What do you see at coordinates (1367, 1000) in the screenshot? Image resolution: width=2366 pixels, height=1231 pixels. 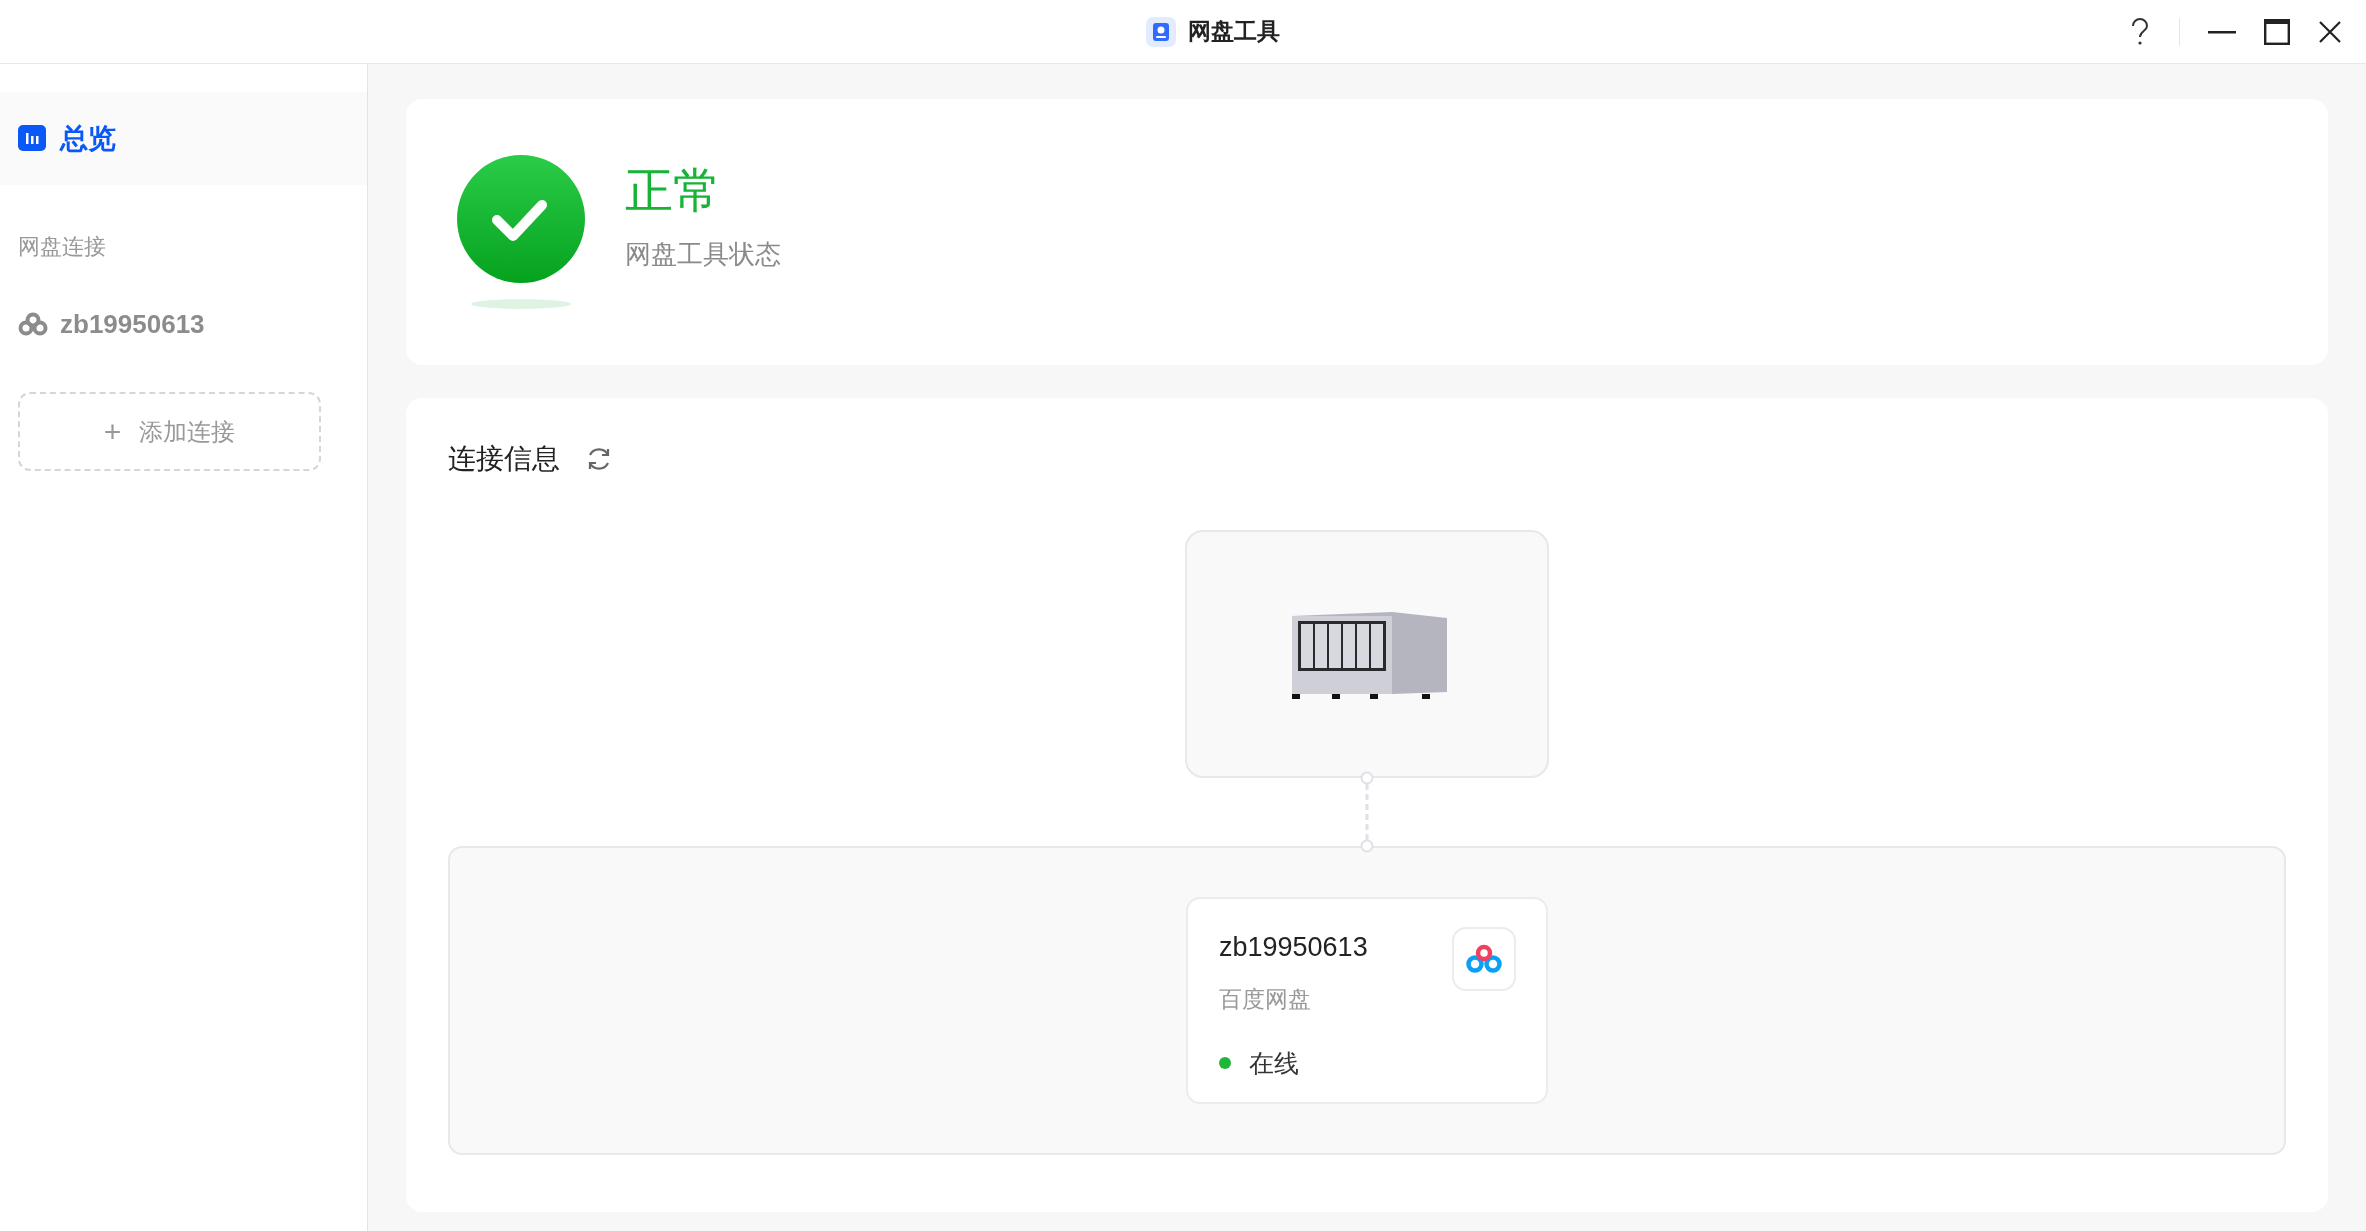 I see `connection-card: zb19950613 百度网盘 在线` at bounding box center [1367, 1000].